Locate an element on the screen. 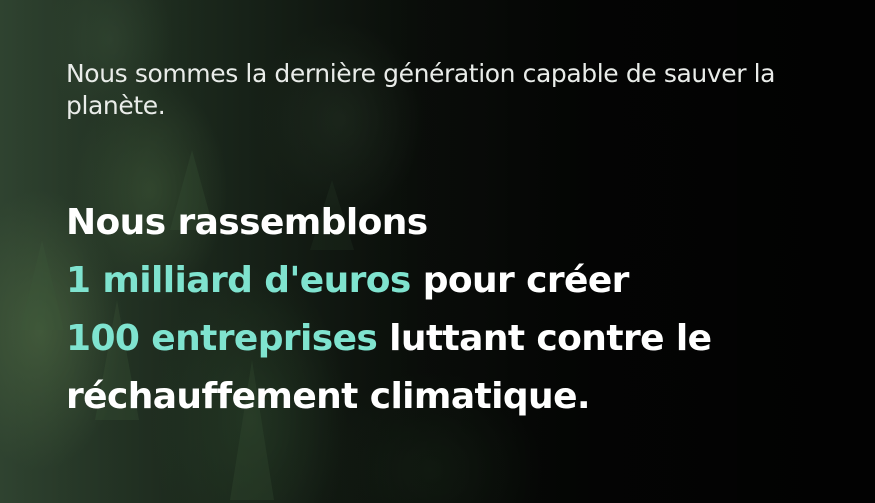 The width and height of the screenshot is (875, 503). headline-line-3: 100 entreprises luttant contre le is located at coordinates (456, 339).